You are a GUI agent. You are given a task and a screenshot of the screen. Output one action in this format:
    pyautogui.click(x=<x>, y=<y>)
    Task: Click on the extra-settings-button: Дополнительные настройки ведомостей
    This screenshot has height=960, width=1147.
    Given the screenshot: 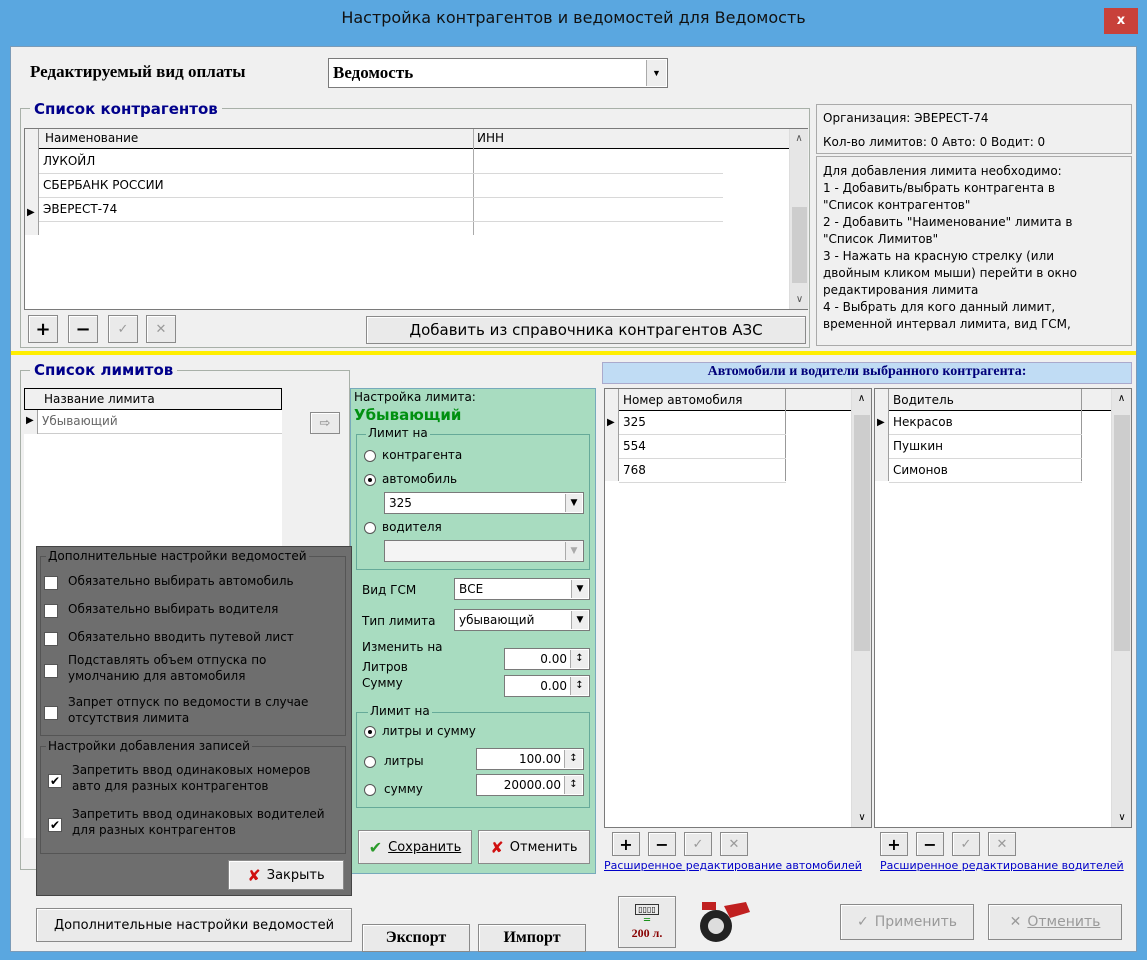 What is the action you would take?
    pyautogui.click(x=194, y=925)
    